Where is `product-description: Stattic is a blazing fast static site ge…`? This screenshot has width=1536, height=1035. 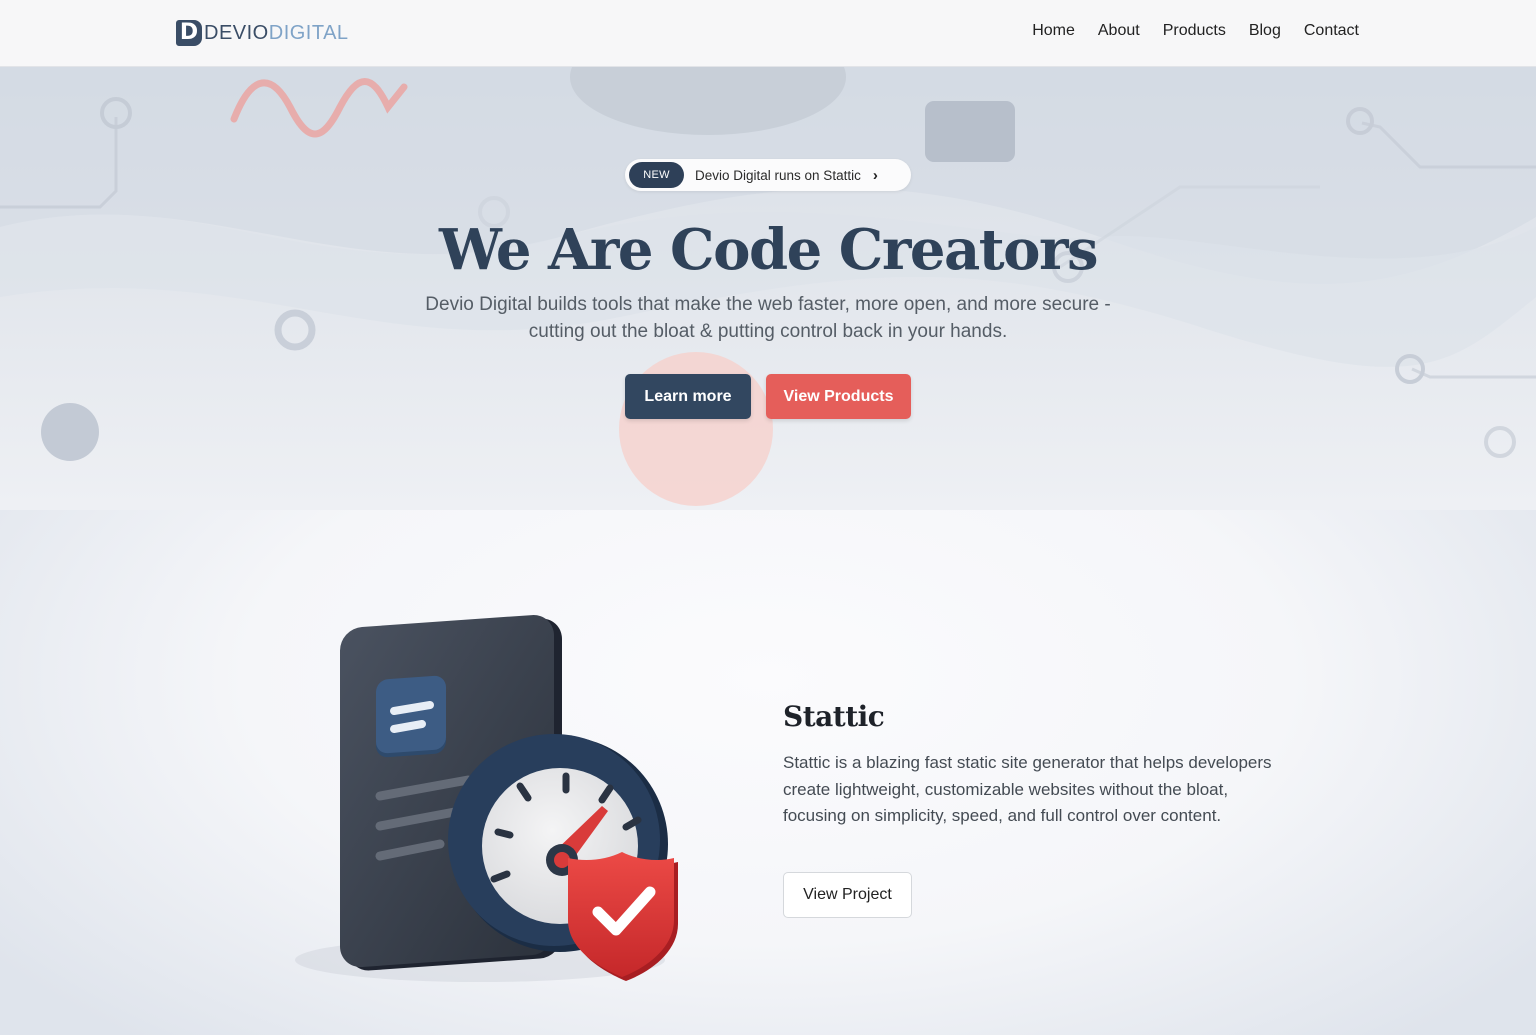
product-description: Stattic is a blazing fast static site ge… is located at coordinates (1027, 789).